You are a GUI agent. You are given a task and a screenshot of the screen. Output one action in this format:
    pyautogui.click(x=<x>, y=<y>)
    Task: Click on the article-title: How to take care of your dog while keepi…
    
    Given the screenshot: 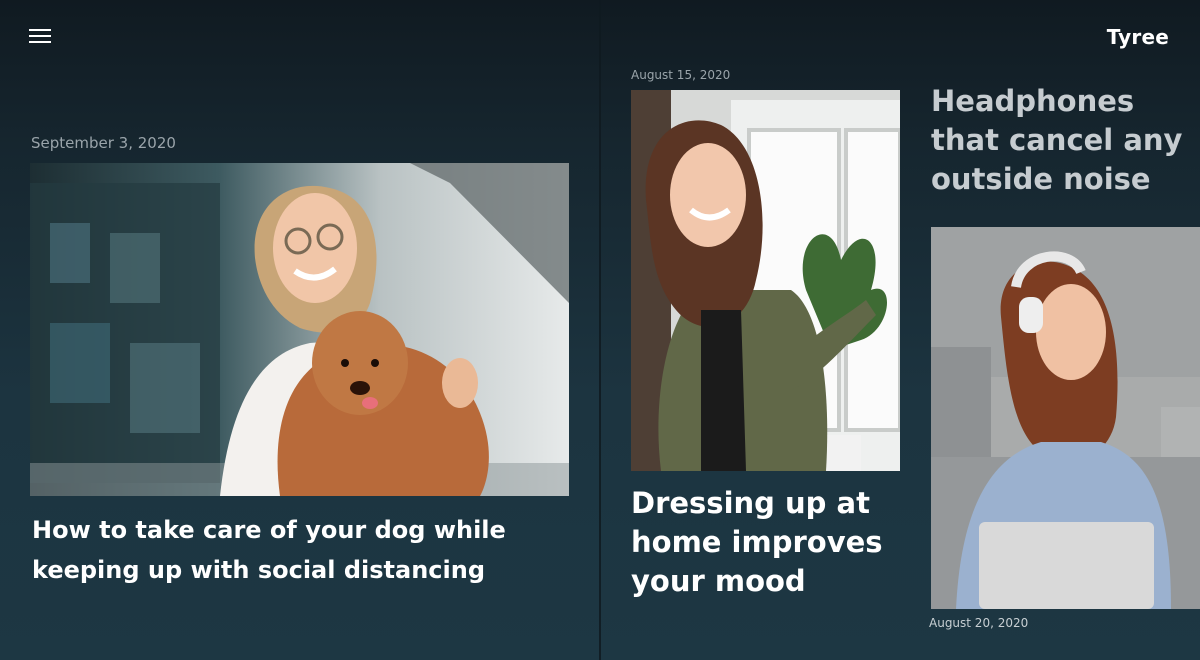 What is the action you would take?
    pyautogui.click(x=302, y=550)
    